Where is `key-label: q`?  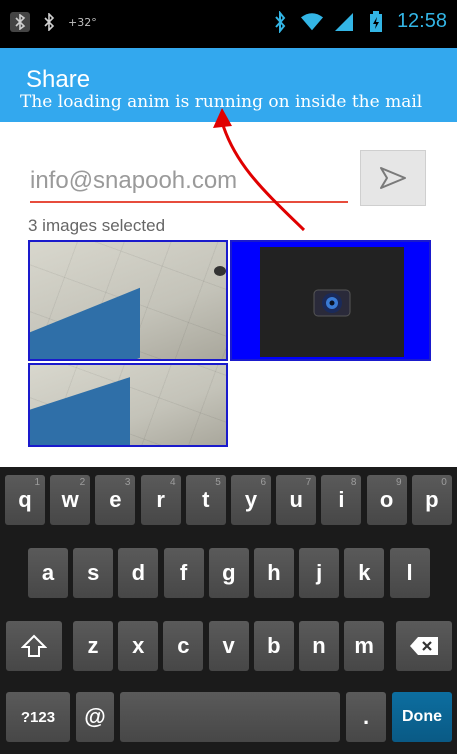
key-label: q is located at coordinates (25, 499).